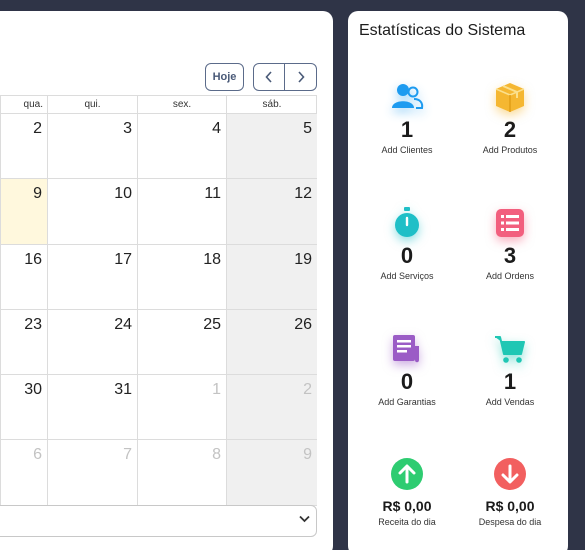 The width and height of the screenshot is (585, 550). Describe the element at coordinates (407, 223) in the screenshot. I see `stopwatch-icon` at that location.